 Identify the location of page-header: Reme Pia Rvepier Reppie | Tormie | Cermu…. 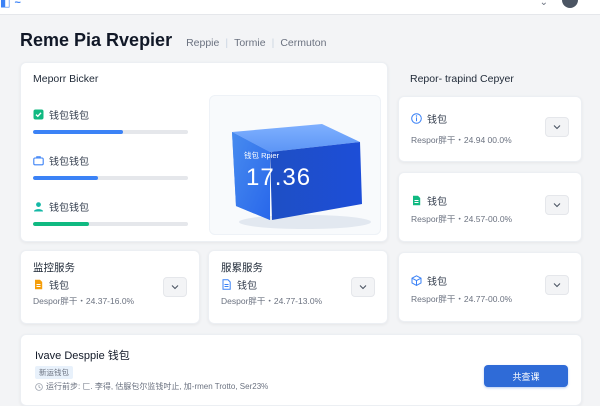
(173, 41).